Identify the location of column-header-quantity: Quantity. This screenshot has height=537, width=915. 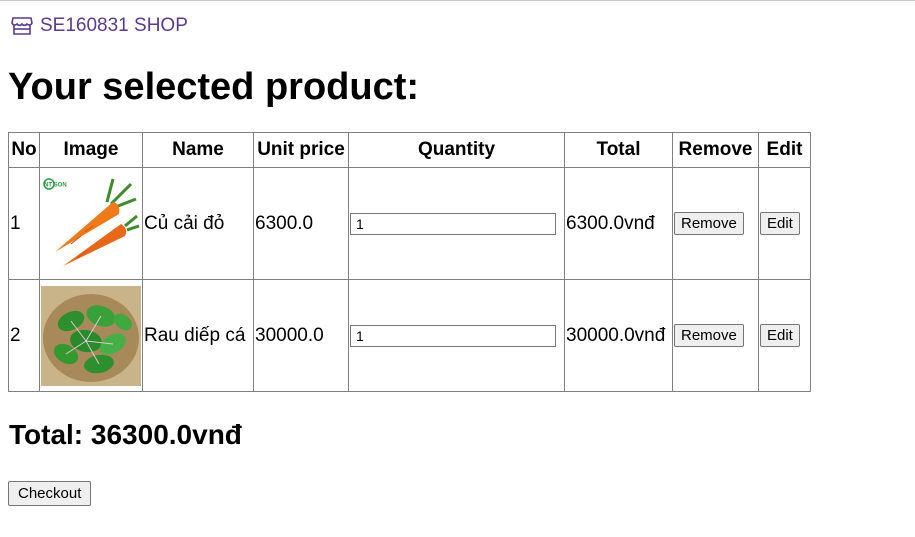
(456, 150).